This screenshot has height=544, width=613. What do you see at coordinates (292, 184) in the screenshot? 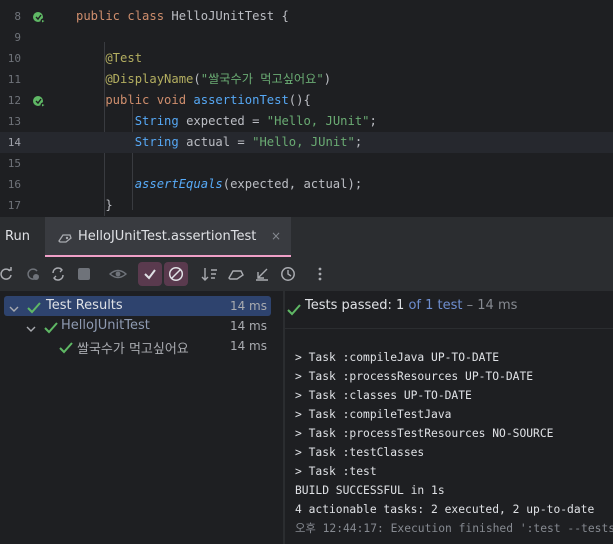
I see `code-token: (expected, actual);` at bounding box center [292, 184].